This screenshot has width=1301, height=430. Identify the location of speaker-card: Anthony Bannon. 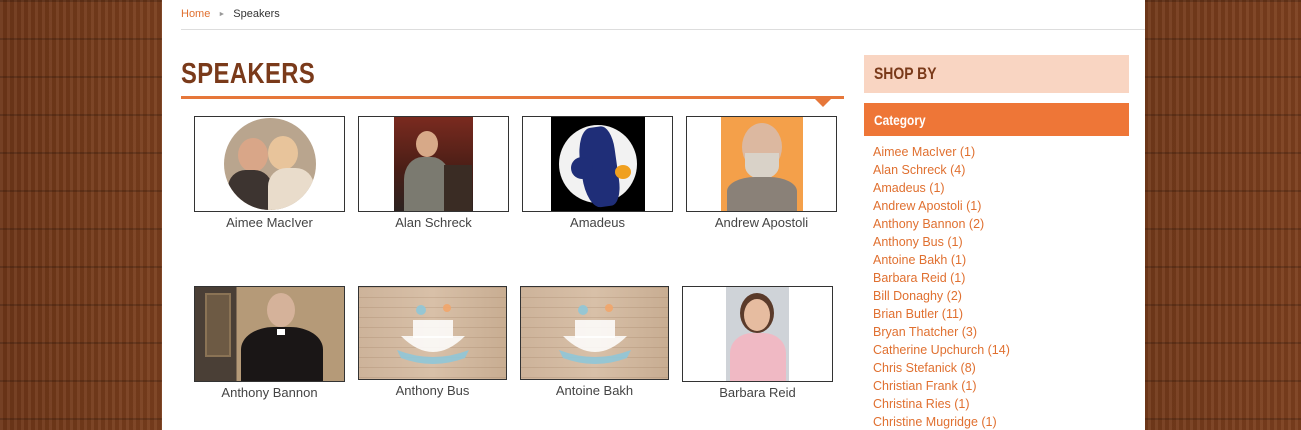
(269, 343).